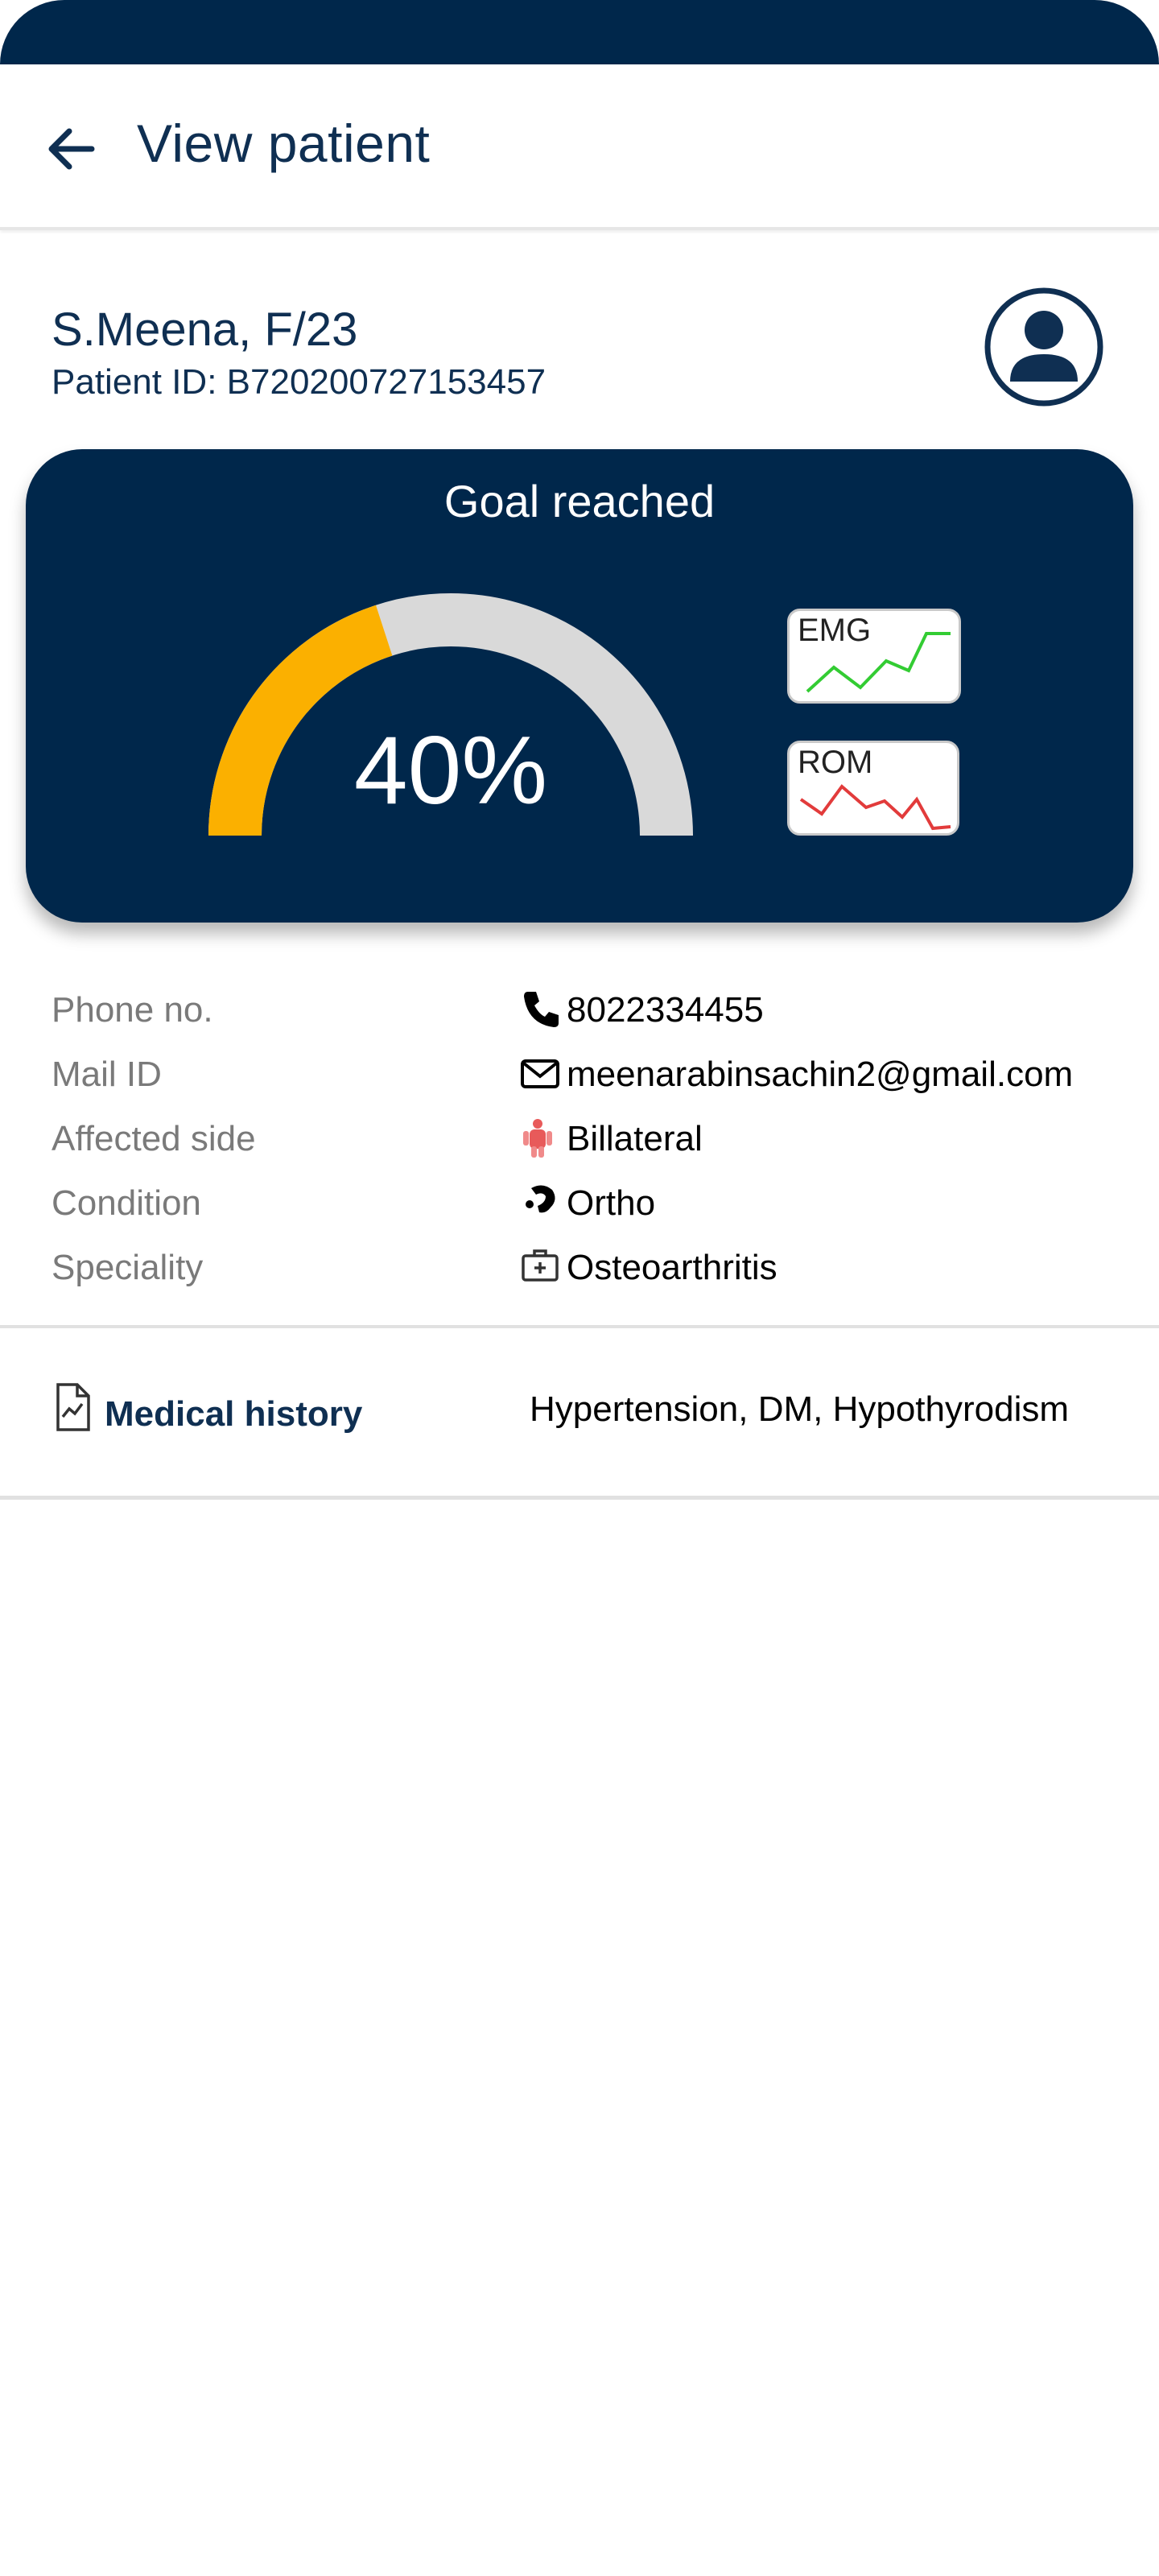  I want to click on detail-value: meenarabinsachin2@gmail.com, so click(820, 1075).